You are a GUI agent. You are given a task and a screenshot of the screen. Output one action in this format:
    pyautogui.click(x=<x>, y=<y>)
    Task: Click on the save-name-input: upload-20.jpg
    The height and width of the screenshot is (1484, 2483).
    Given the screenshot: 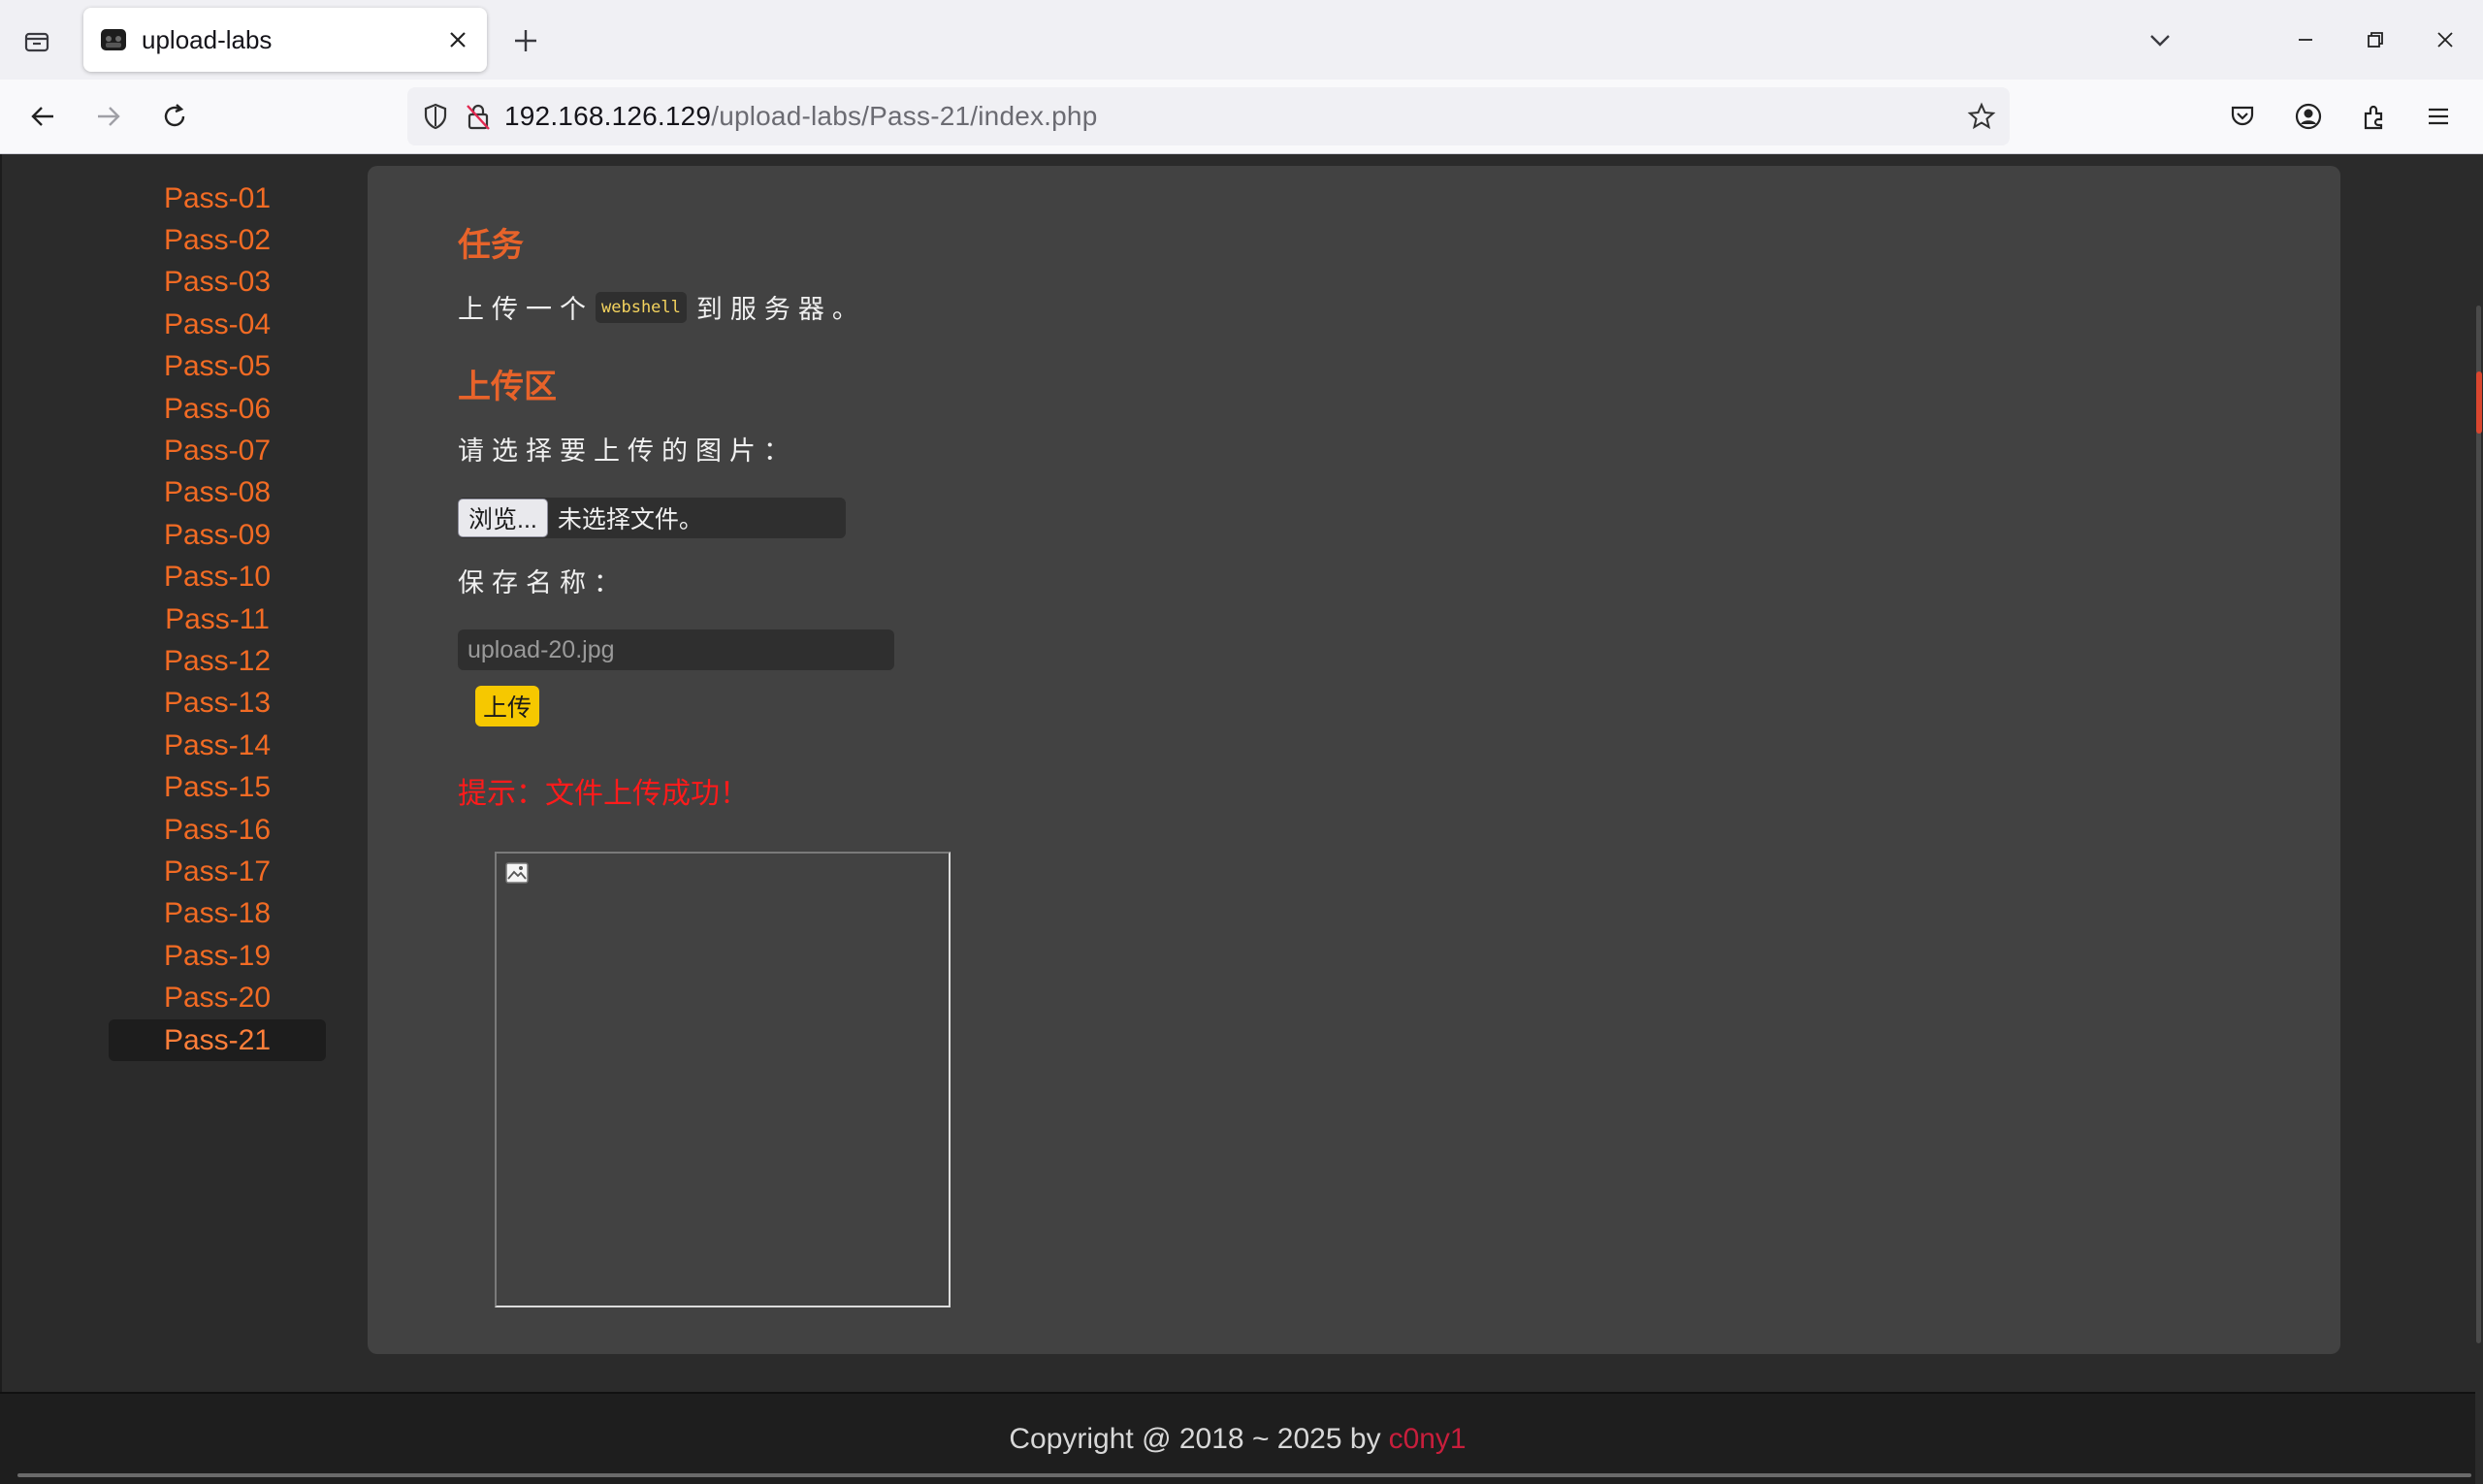 What is the action you would take?
    pyautogui.click(x=676, y=649)
    